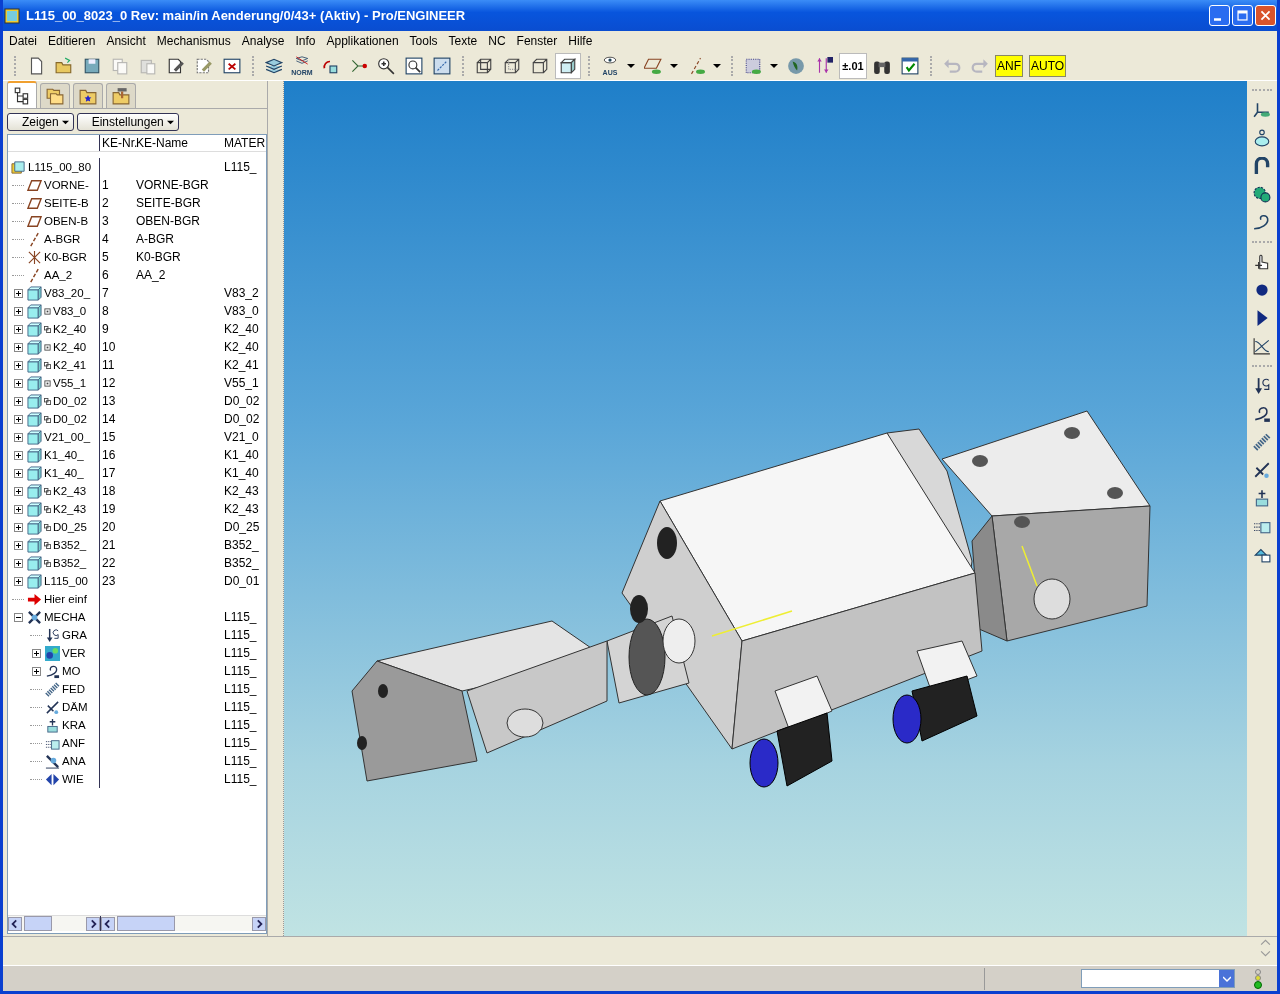  What do you see at coordinates (1009, 65) in the screenshot?
I see `toolbar-button: ANF` at bounding box center [1009, 65].